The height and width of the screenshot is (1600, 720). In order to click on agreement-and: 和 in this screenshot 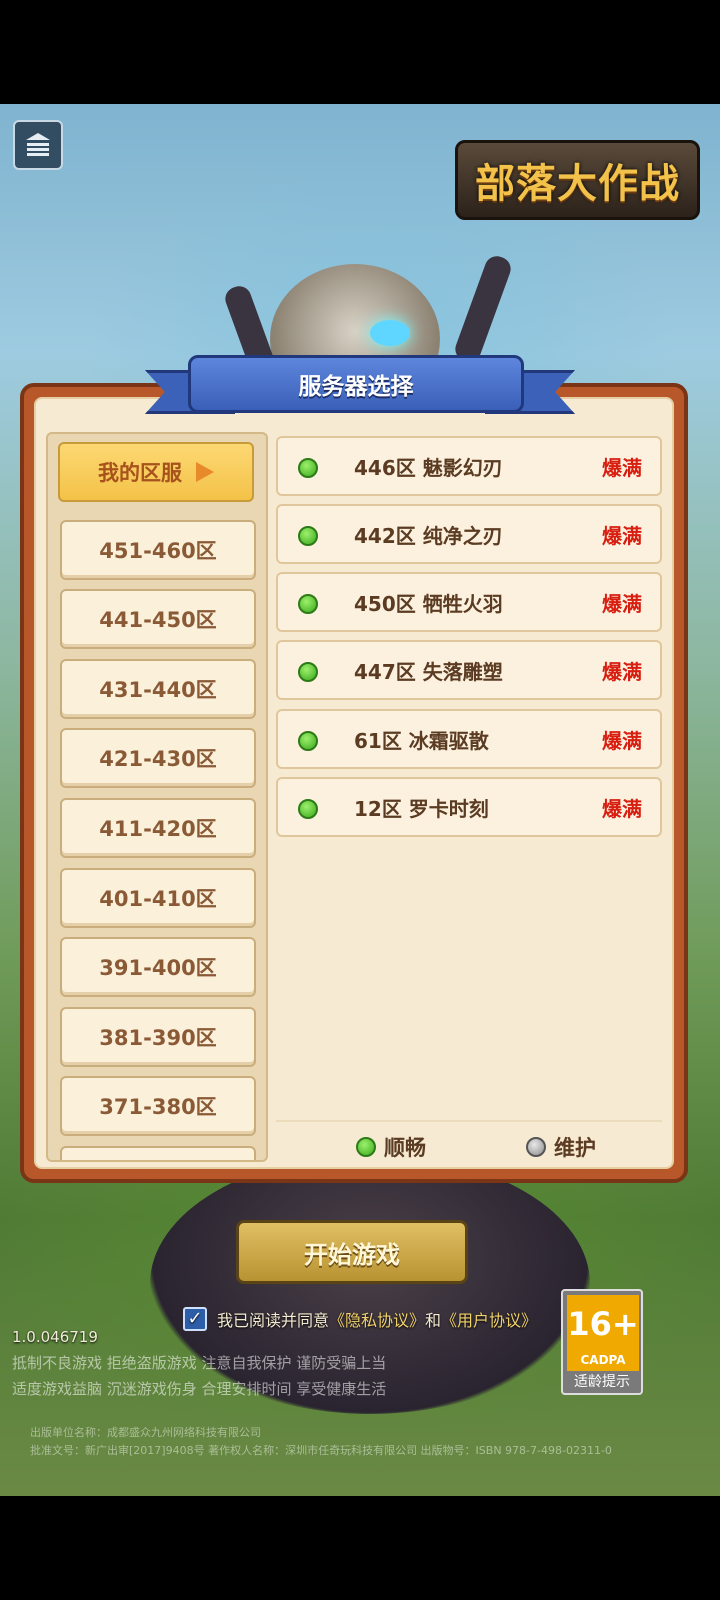, I will do `click(433, 1320)`.